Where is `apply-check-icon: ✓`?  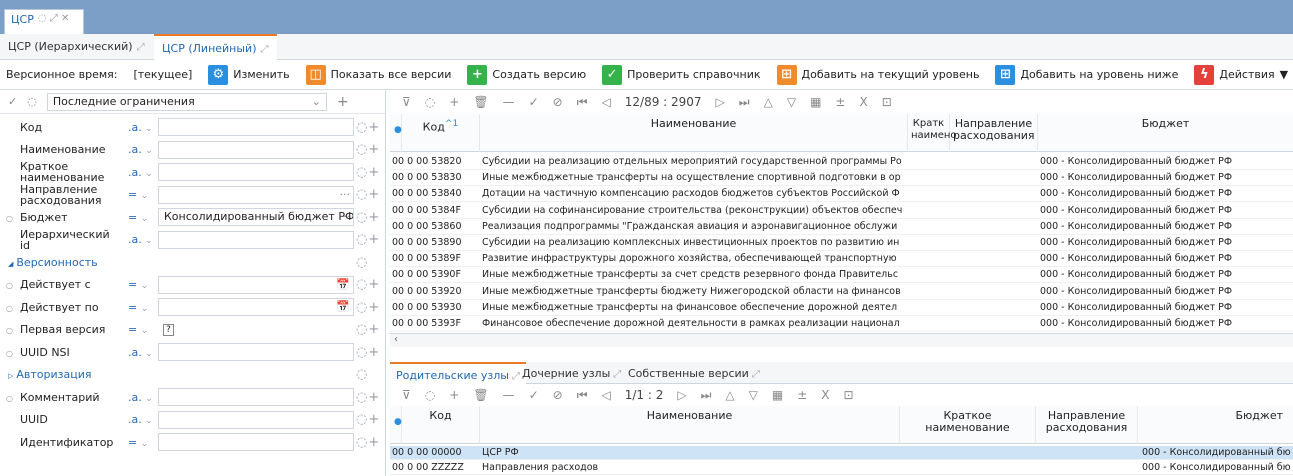
apply-check-icon: ✓ is located at coordinates (12, 101).